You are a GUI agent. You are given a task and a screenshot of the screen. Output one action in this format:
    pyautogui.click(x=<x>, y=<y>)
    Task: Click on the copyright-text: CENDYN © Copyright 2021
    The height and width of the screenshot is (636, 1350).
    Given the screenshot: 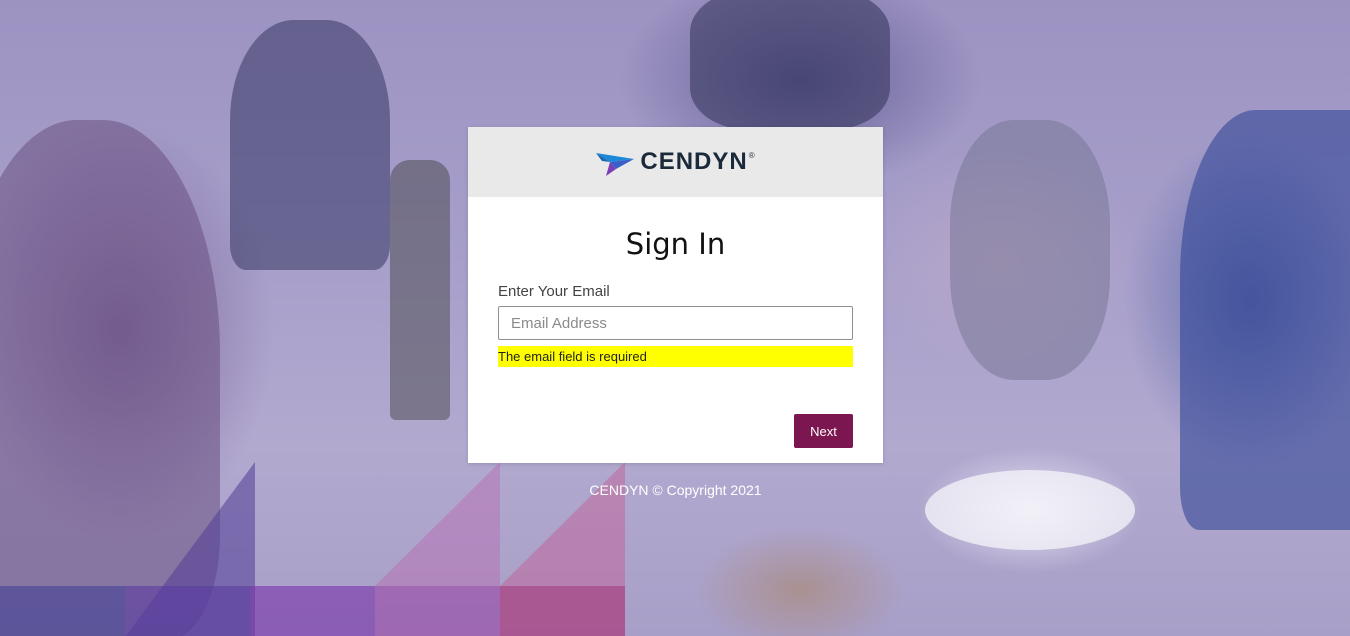 What is the action you would take?
    pyautogui.click(x=675, y=490)
    